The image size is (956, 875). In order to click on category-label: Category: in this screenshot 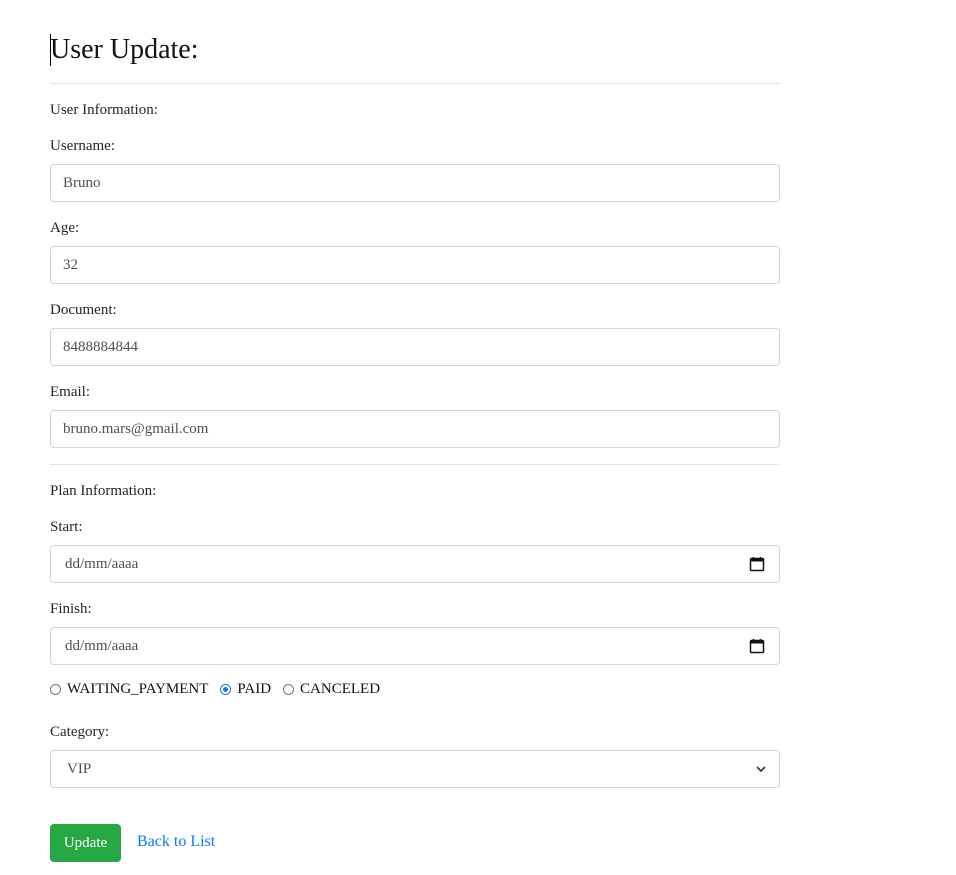, I will do `click(80, 732)`.